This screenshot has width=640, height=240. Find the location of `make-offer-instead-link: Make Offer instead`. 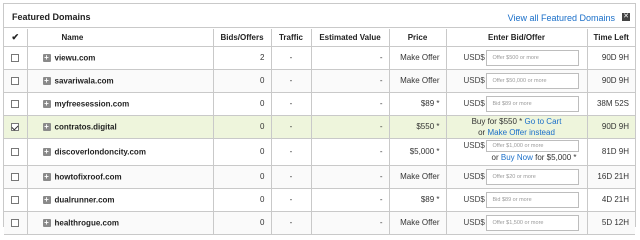

make-offer-instead-link: Make Offer instead is located at coordinates (520, 132).